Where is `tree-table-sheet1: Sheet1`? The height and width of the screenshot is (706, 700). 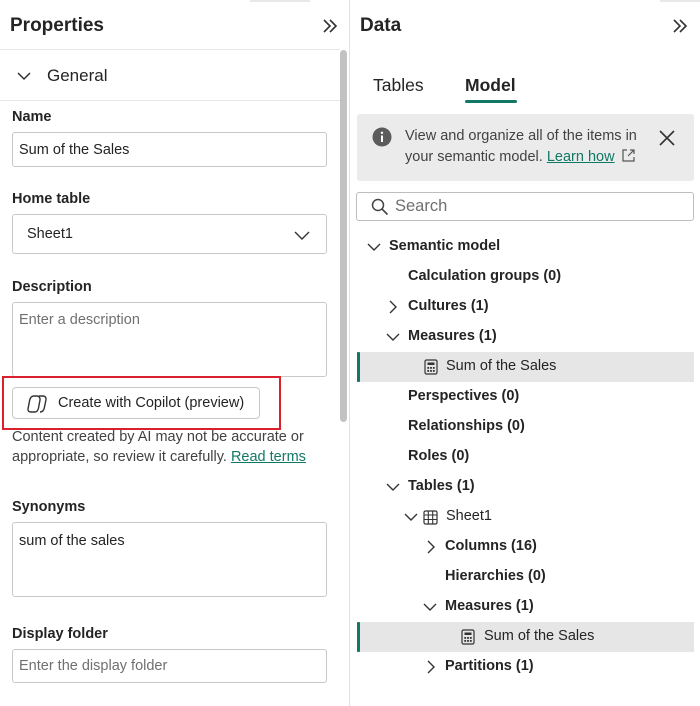 tree-table-sheet1: Sheet1 is located at coordinates (525, 517).